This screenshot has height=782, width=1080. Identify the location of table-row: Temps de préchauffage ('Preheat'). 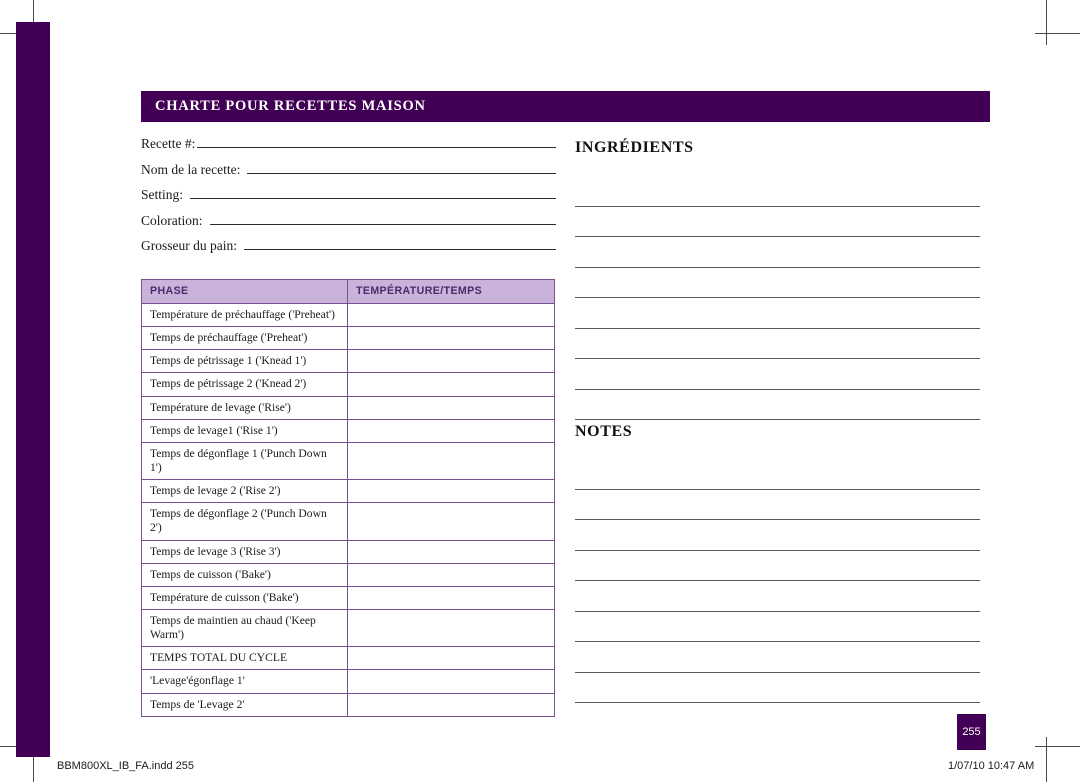
(348, 338).